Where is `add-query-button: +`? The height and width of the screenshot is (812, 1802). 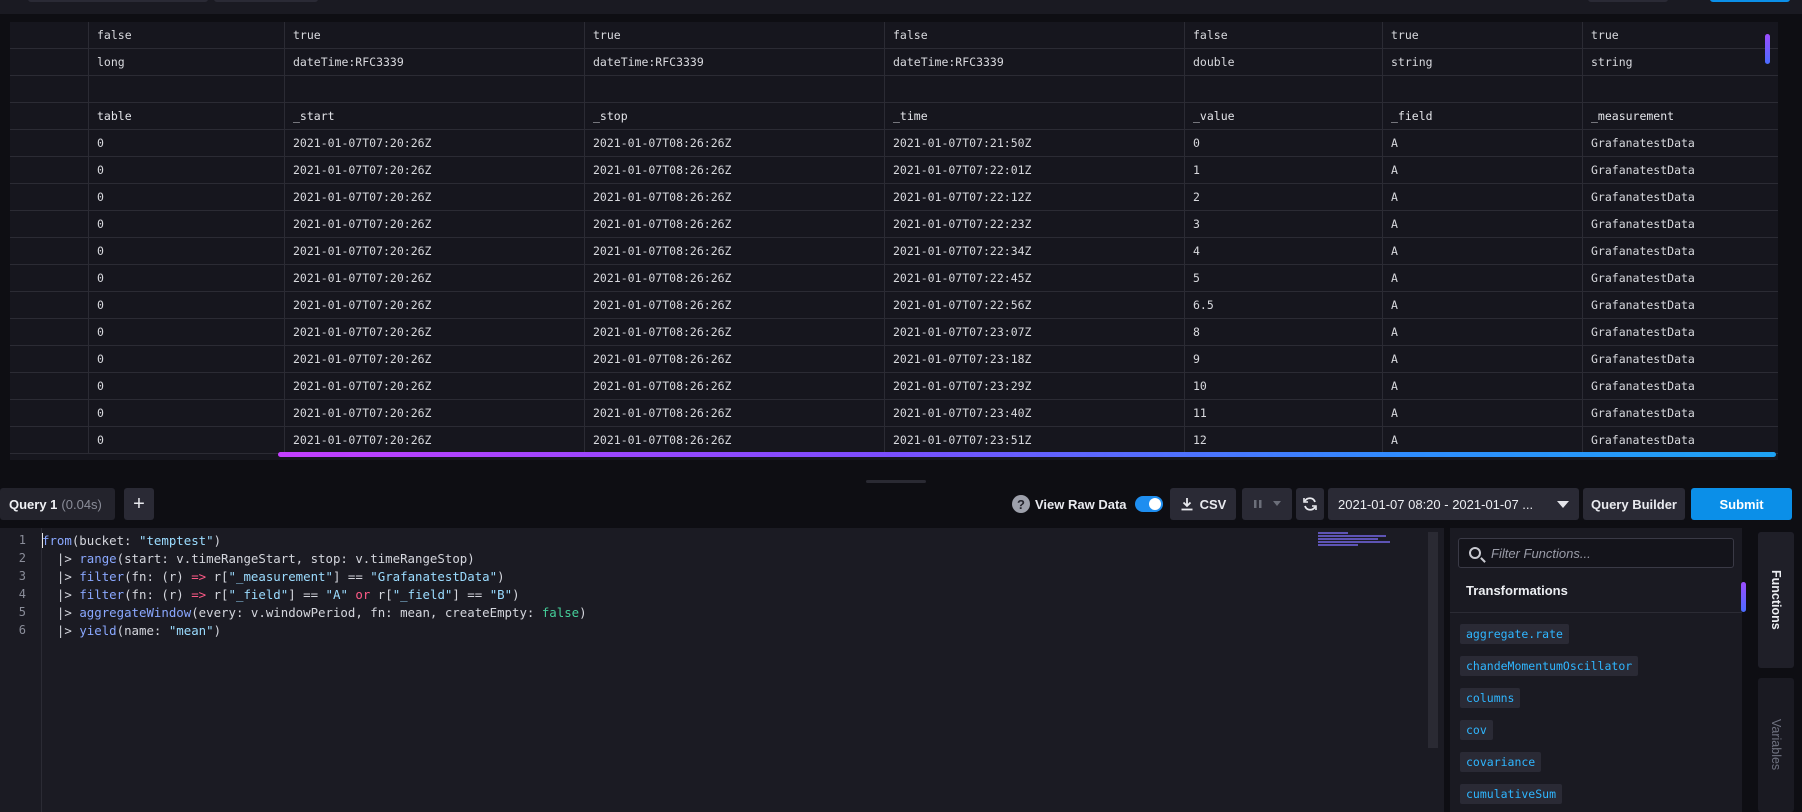 add-query-button: + is located at coordinates (139, 504).